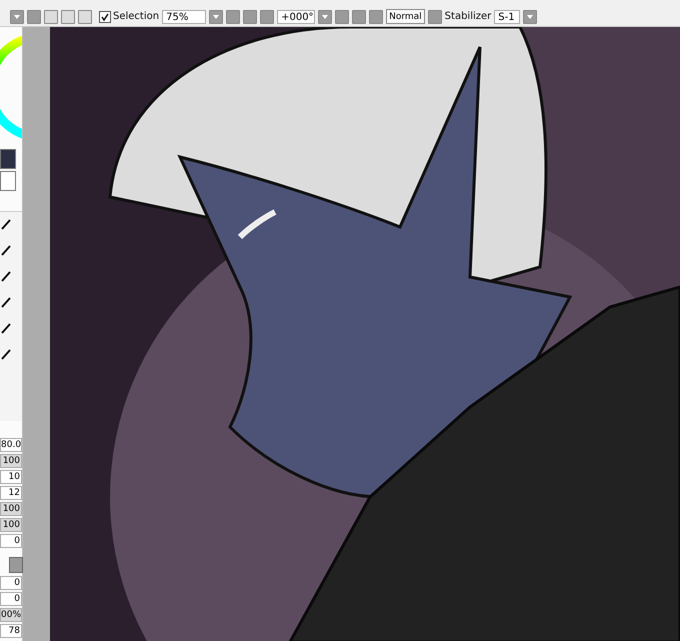 This screenshot has height=641, width=680. Describe the element at coordinates (468, 16) in the screenshot. I see `stabilizer-label: Stabilizer` at that location.